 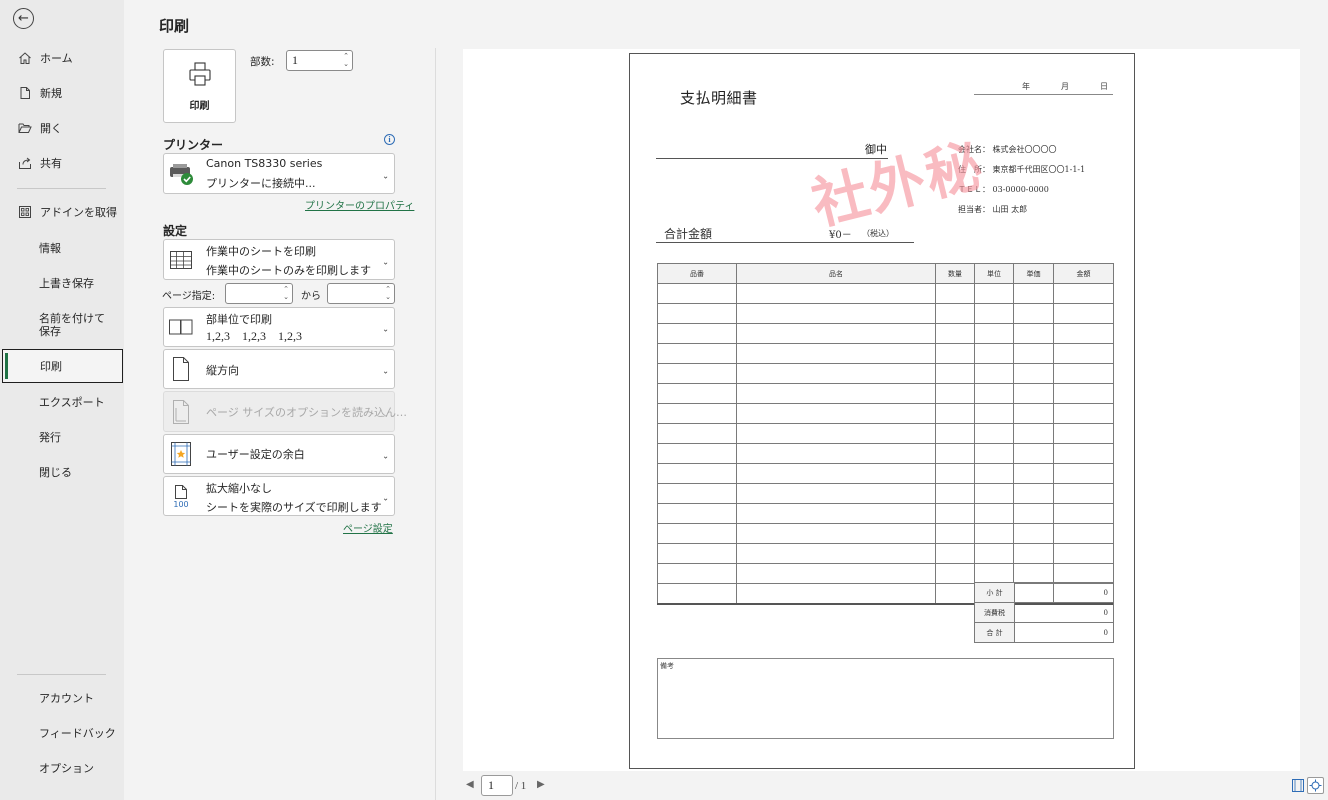 I want to click on nav-publish: 発行, so click(x=62, y=437).